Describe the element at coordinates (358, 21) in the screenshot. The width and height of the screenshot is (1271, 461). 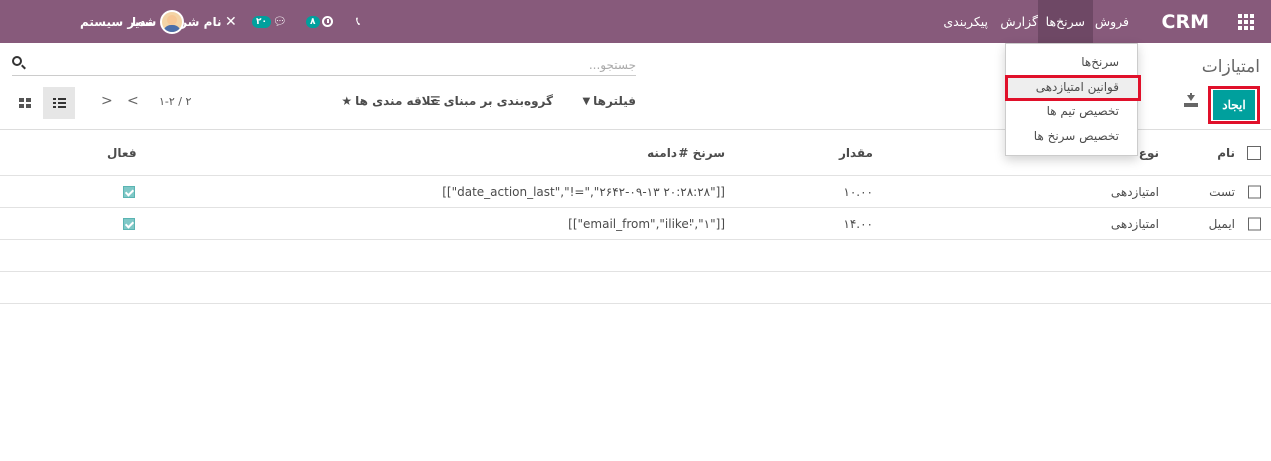
I see `phone-icon: 📞︎` at that location.